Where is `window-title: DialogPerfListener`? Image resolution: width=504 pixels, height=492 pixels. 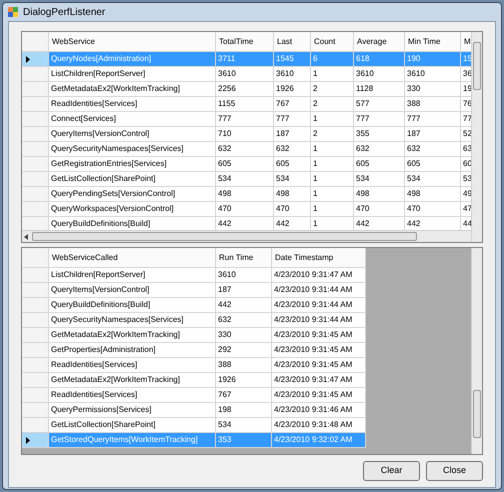
window-title: DialogPerfListener is located at coordinates (64, 13).